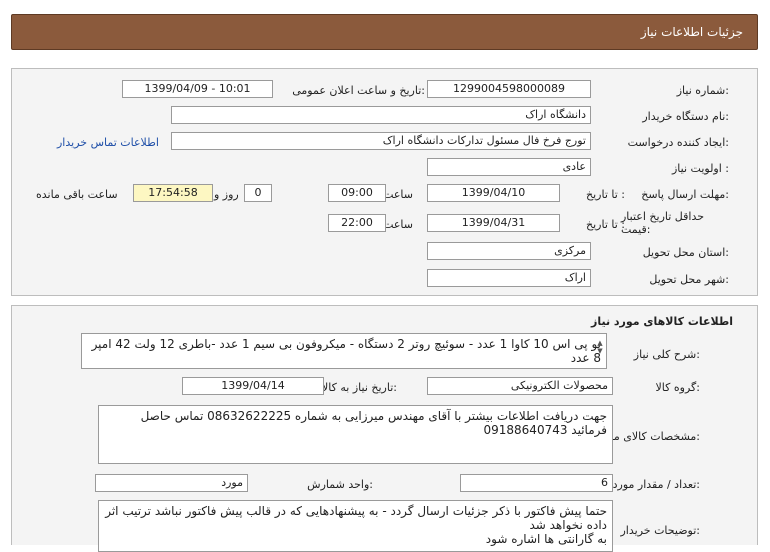 The image size is (770, 552). What do you see at coordinates (509, 89) in the screenshot?
I see `need-number-field: 1299004598000089` at bounding box center [509, 89].